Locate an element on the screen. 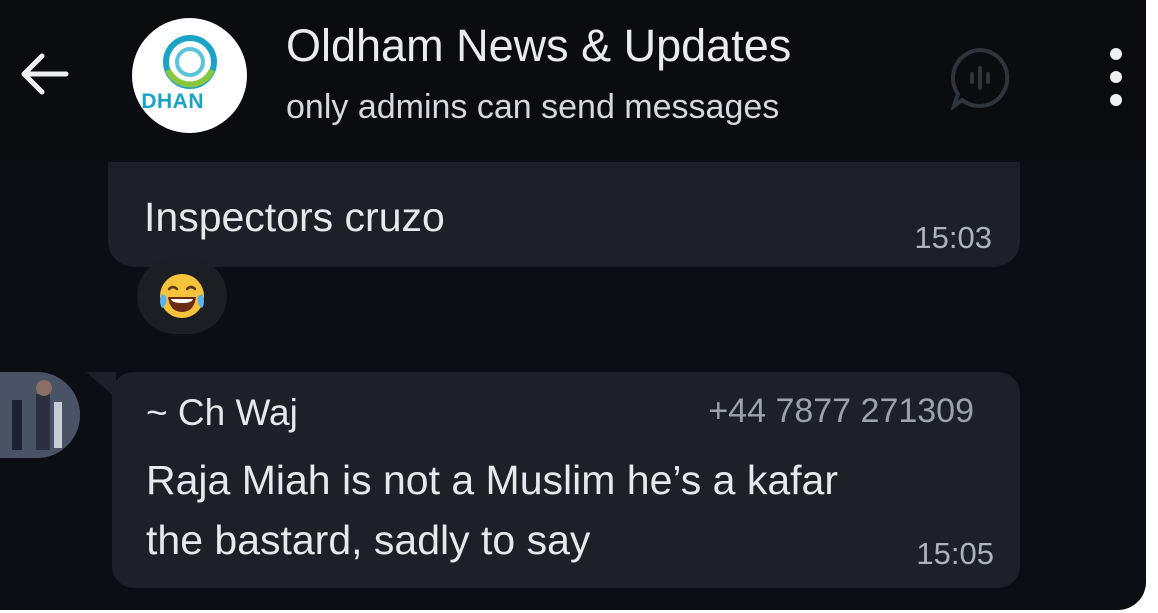  arrow-left-icon is located at coordinates (45, 74).